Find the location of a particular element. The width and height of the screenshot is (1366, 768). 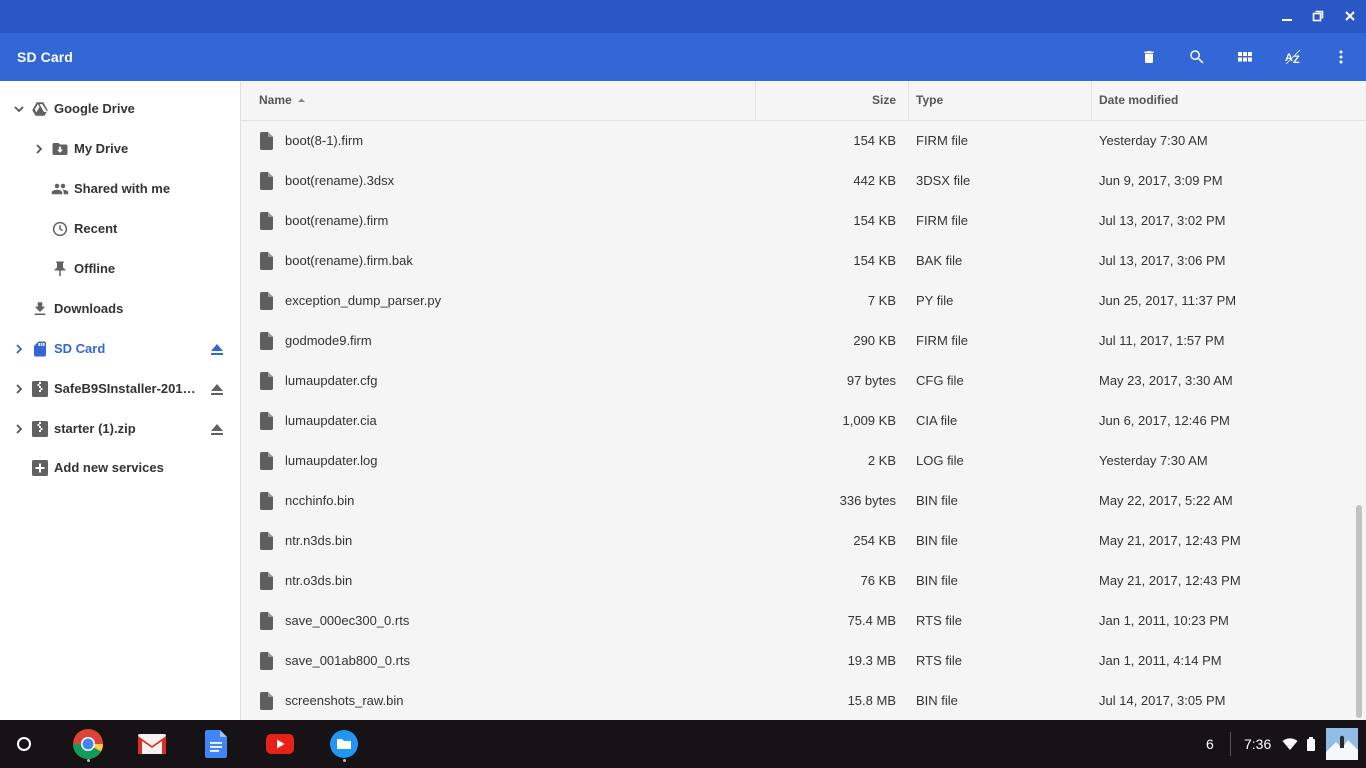

chrome-app is located at coordinates (88, 744).